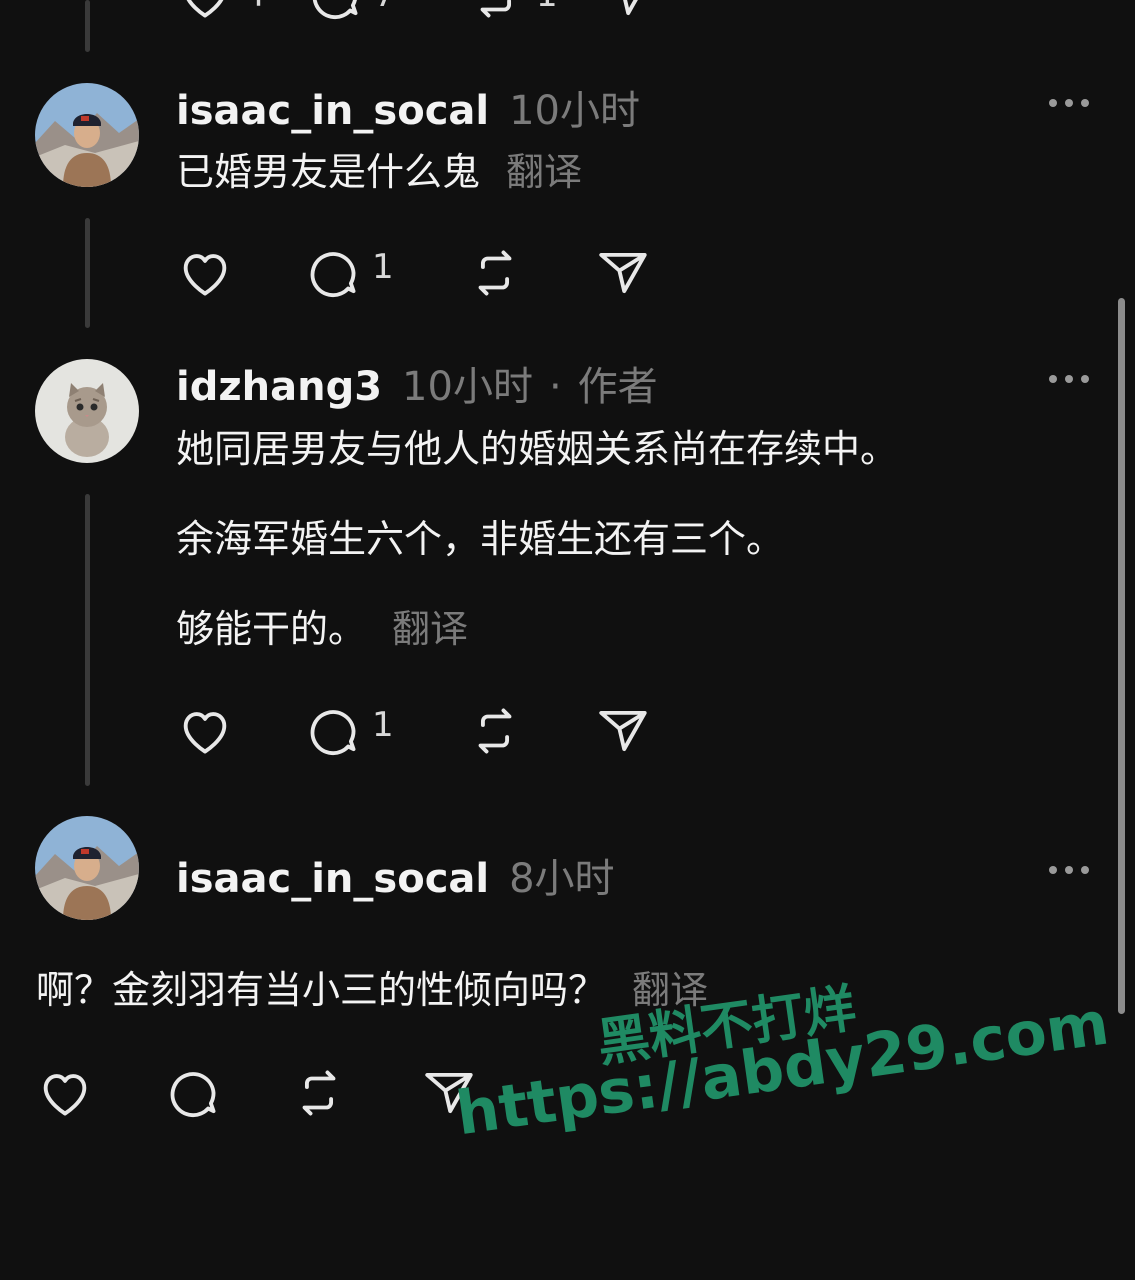 This screenshot has height=1280, width=1135. Describe the element at coordinates (322, 629) in the screenshot. I see `comment-text-line: 够能干的。 翻译` at that location.